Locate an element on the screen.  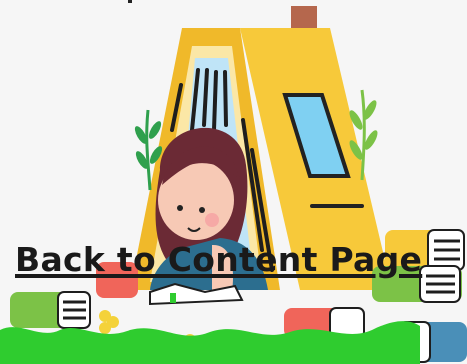
chimney is located at coordinates (304, 18).